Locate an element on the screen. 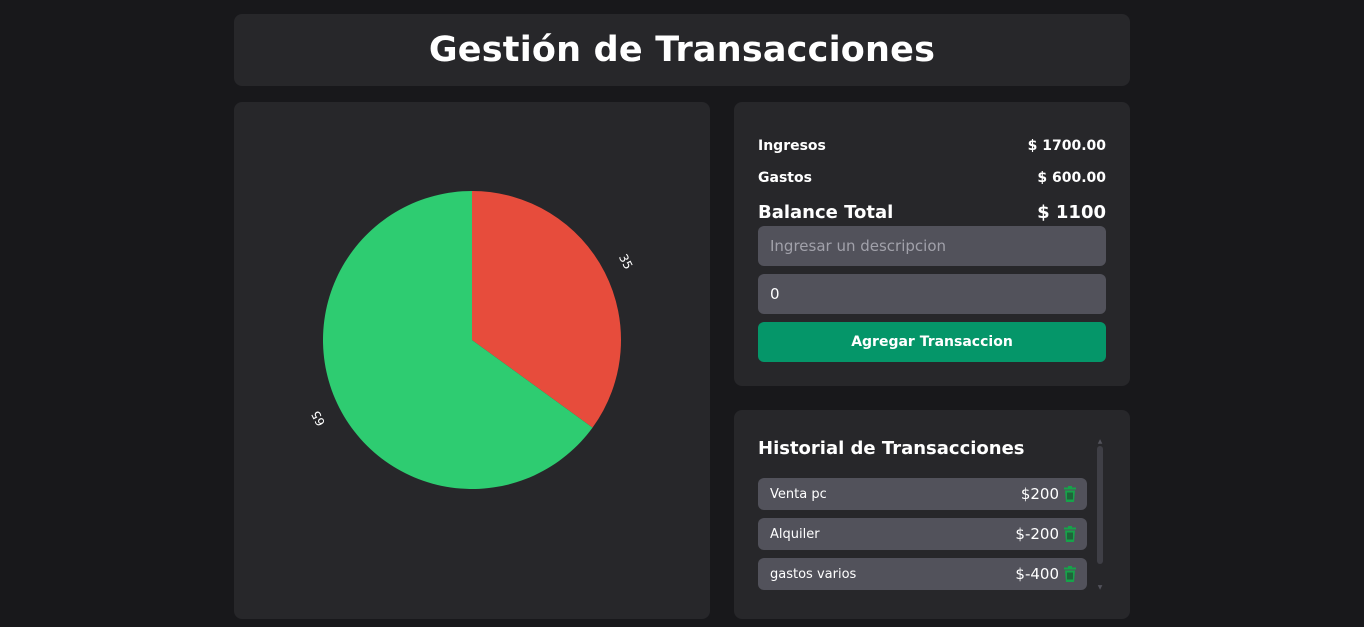 The height and width of the screenshot is (627, 1364). income-label: Ingresos is located at coordinates (792, 146).